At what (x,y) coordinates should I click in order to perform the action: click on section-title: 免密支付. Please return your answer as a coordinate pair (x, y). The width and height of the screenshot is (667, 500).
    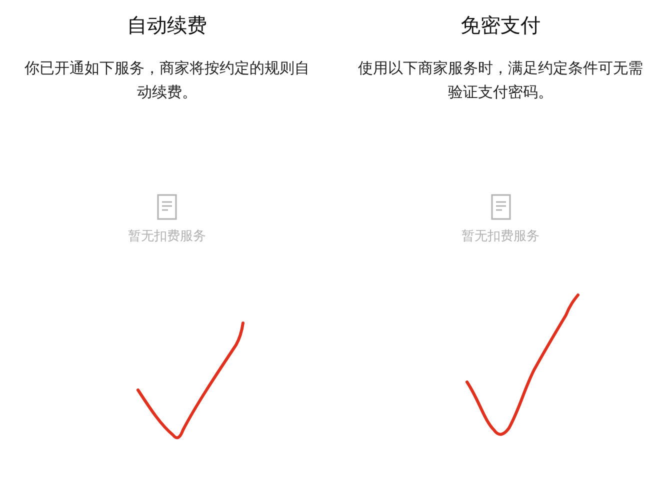
    Looking at the image, I should click on (500, 25).